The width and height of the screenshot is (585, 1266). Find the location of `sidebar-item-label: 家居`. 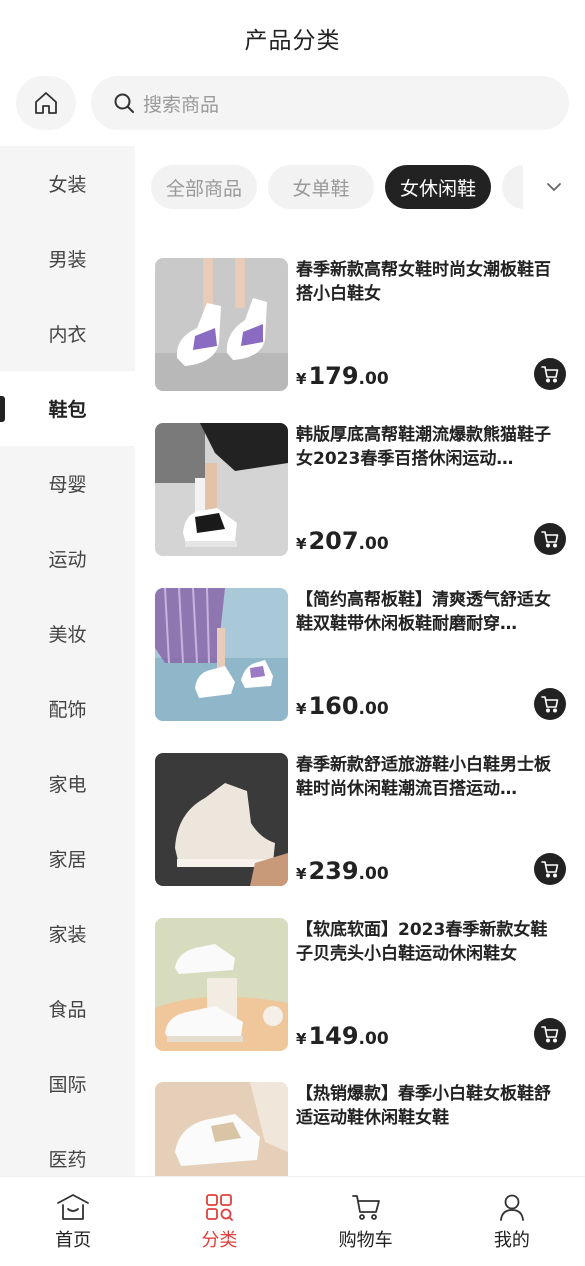

sidebar-item-label: 家居 is located at coordinates (67, 860).